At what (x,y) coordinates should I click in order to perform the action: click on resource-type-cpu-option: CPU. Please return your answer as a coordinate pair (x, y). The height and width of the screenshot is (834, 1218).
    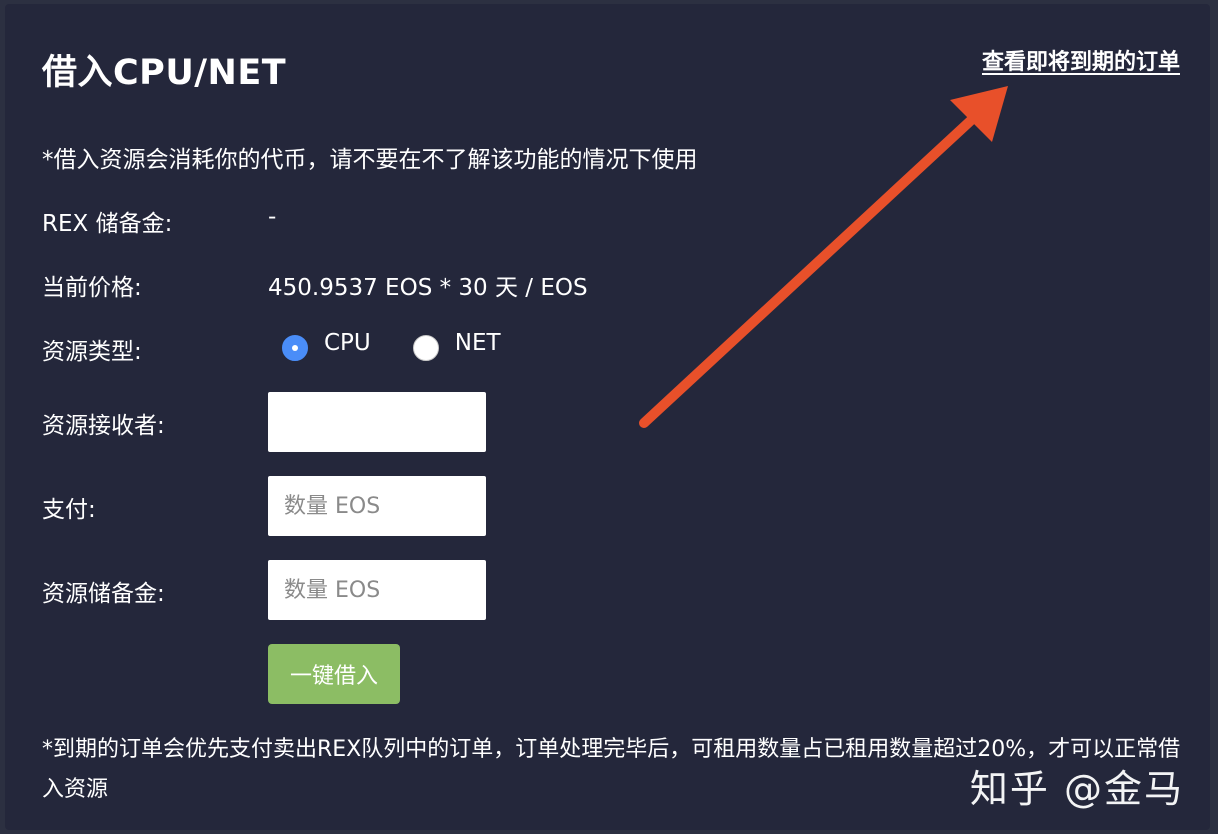
    Looking at the image, I should click on (326, 345).